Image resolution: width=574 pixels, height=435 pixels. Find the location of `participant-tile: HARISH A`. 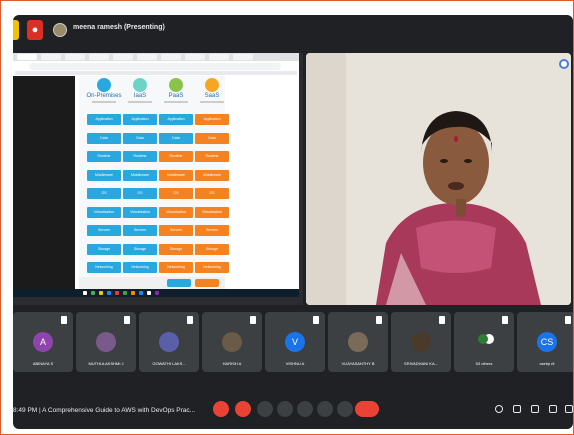

participant-tile: HARISH A is located at coordinates (232, 342).